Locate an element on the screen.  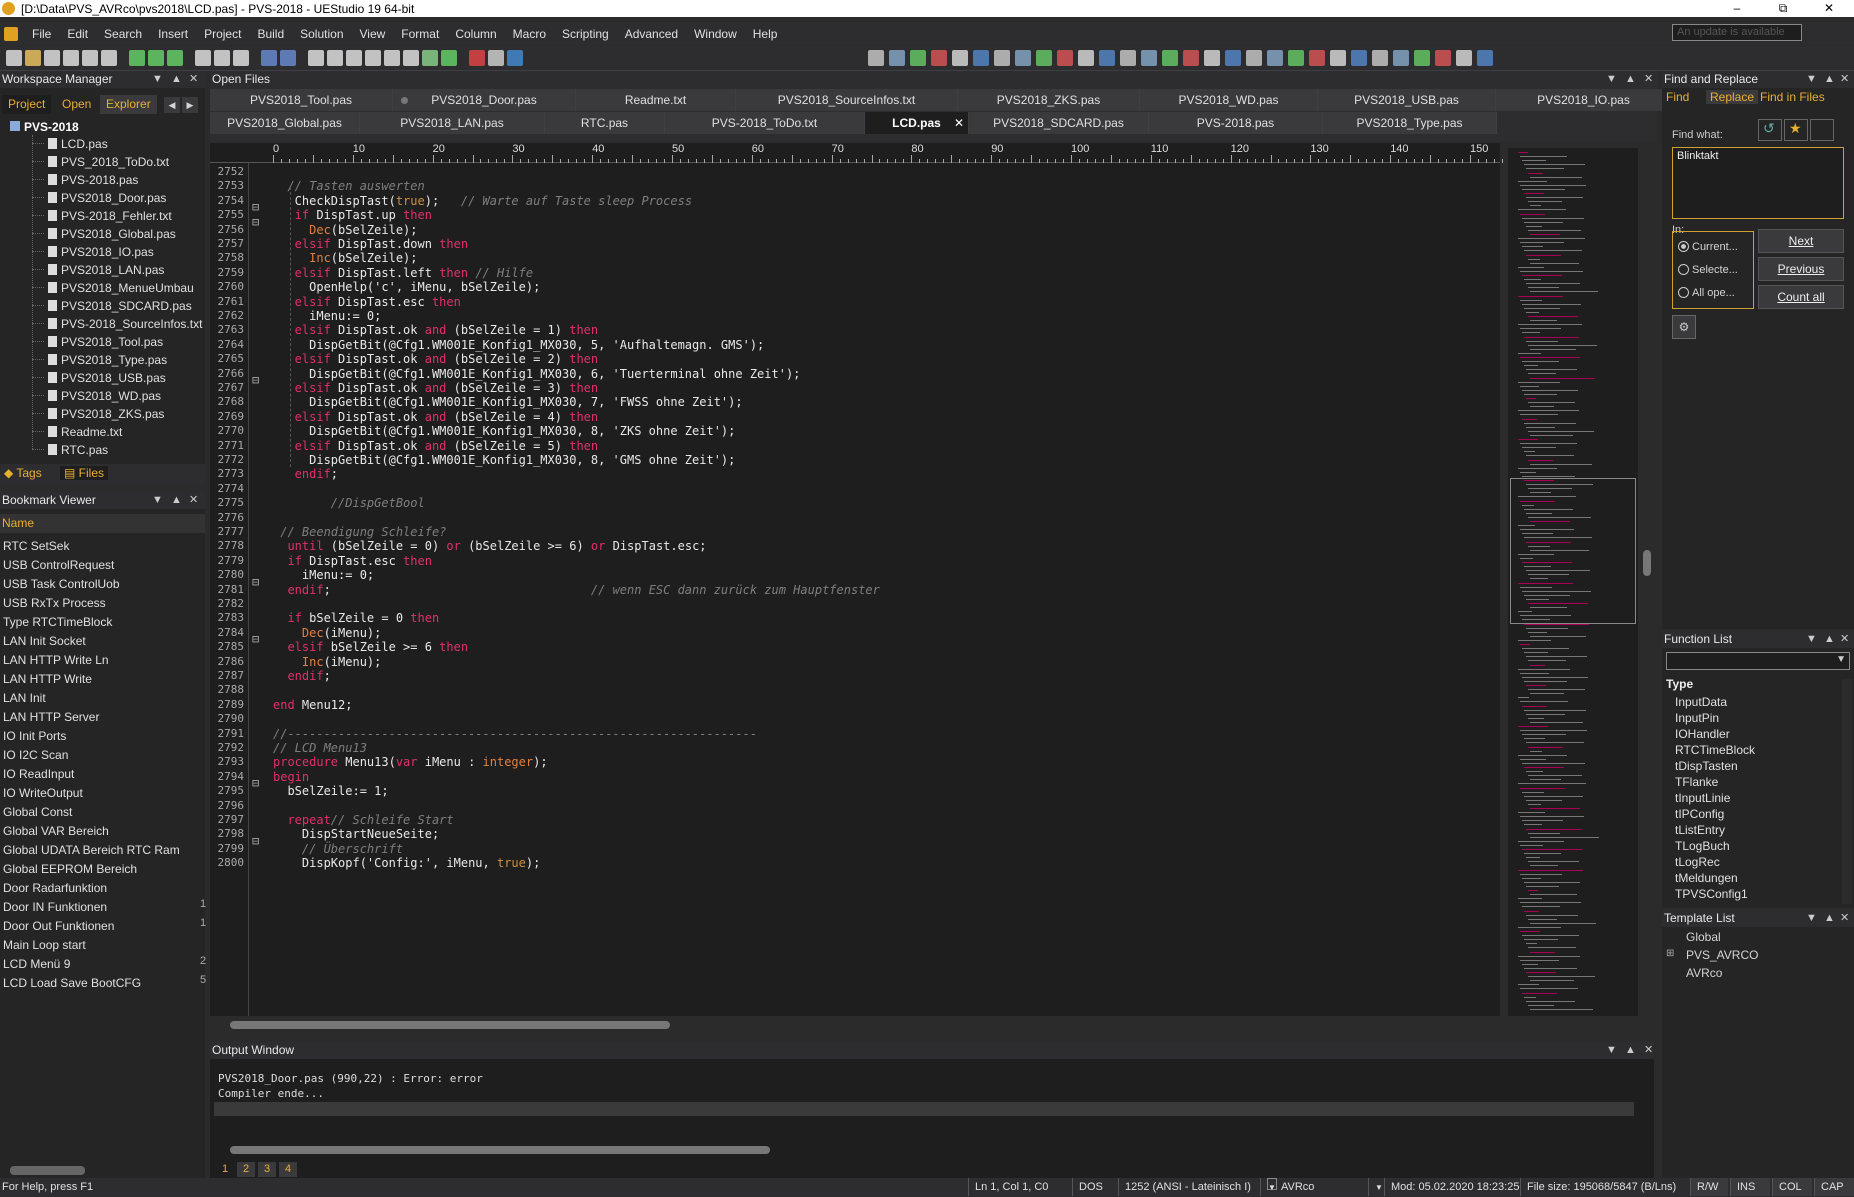
status-col: COL is located at coordinates (1792, 1187).